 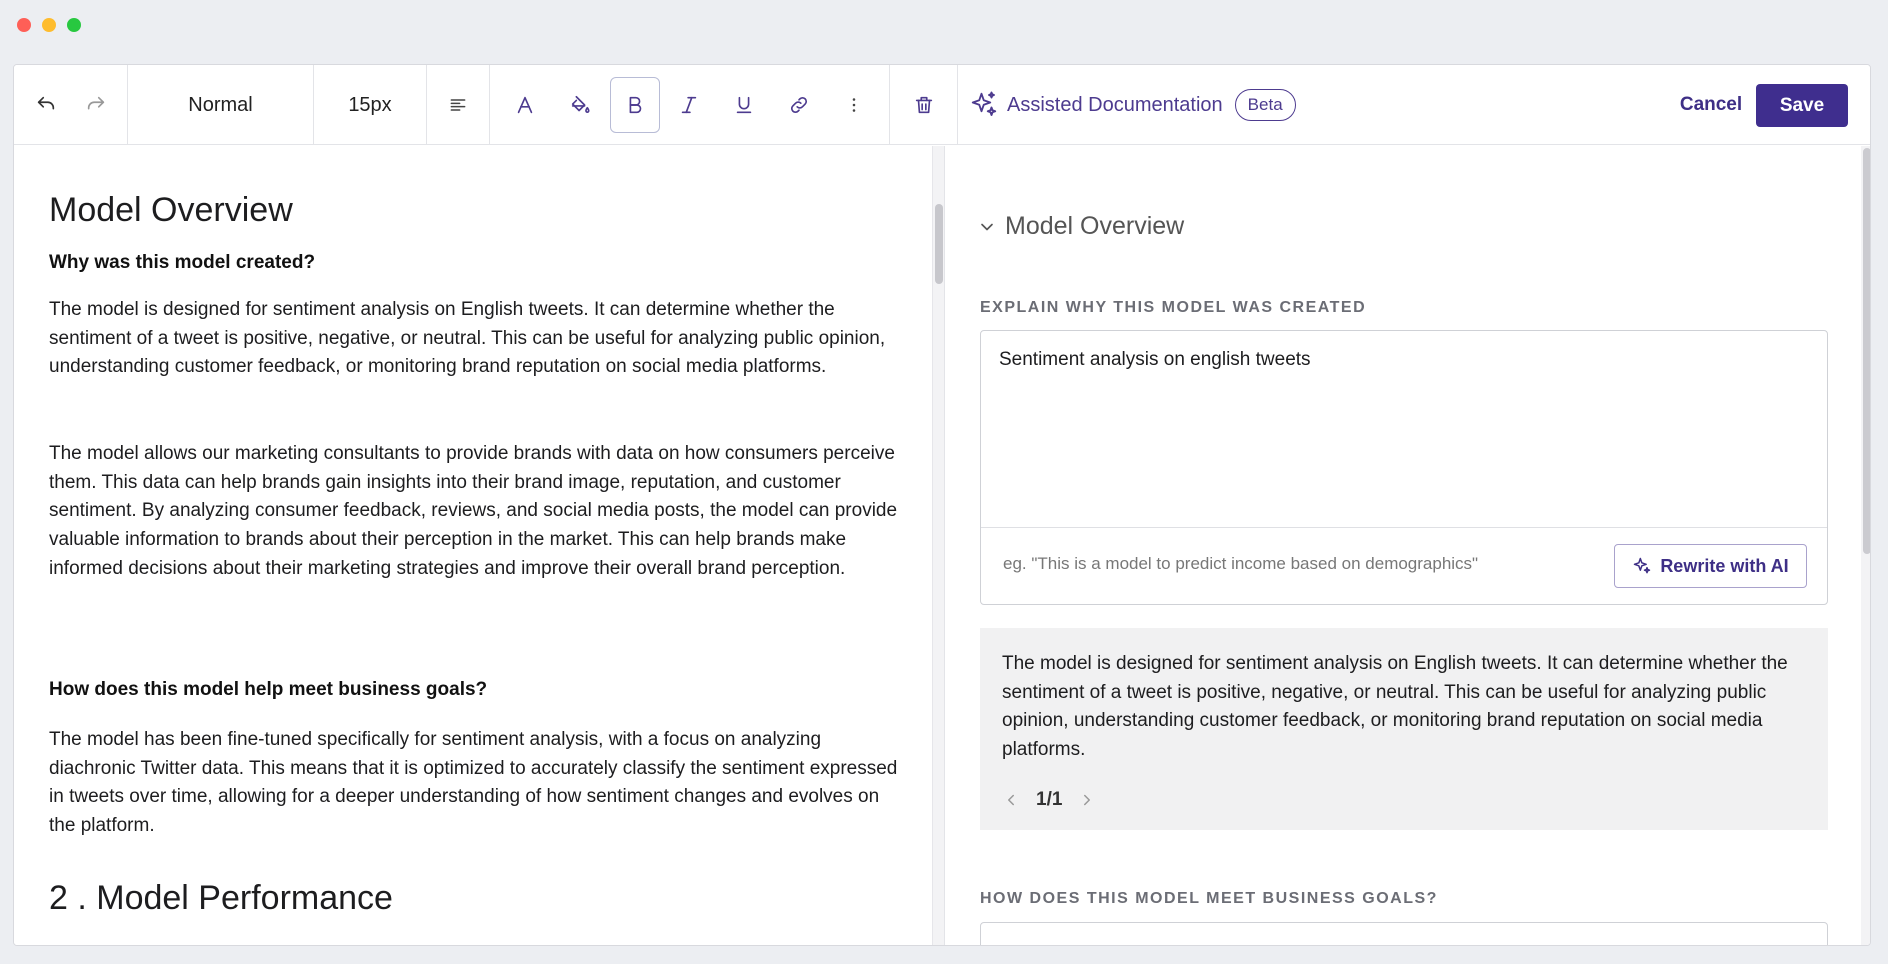 I want to click on more-vertical-icon, so click(x=853, y=105).